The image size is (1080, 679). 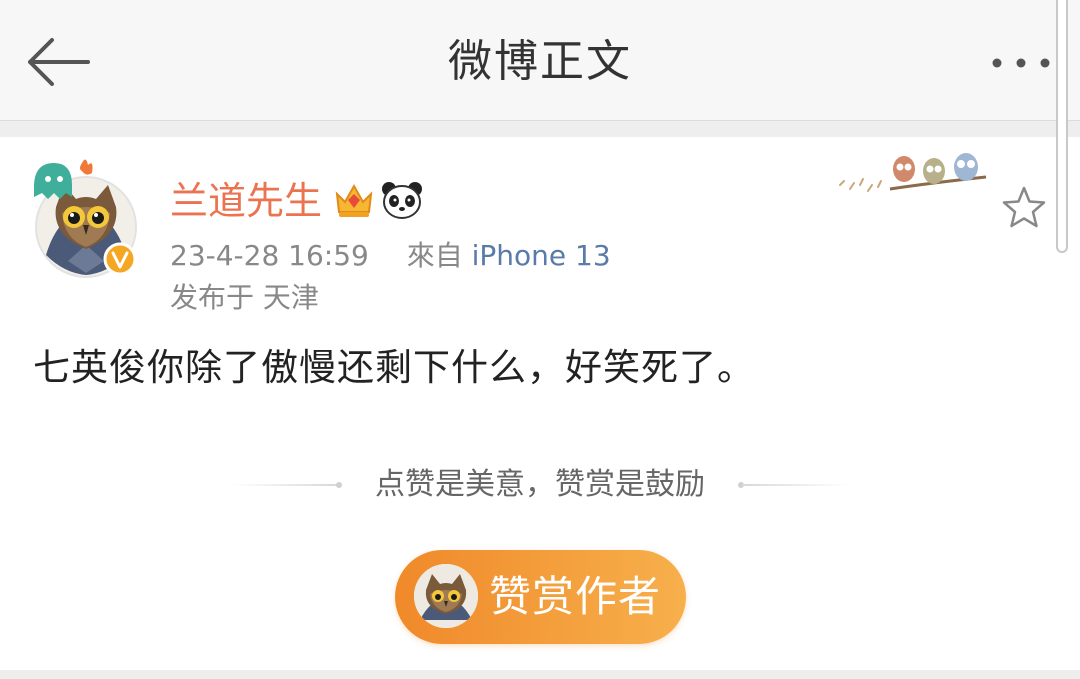 I want to click on user-avatar, so click(x=88, y=217).